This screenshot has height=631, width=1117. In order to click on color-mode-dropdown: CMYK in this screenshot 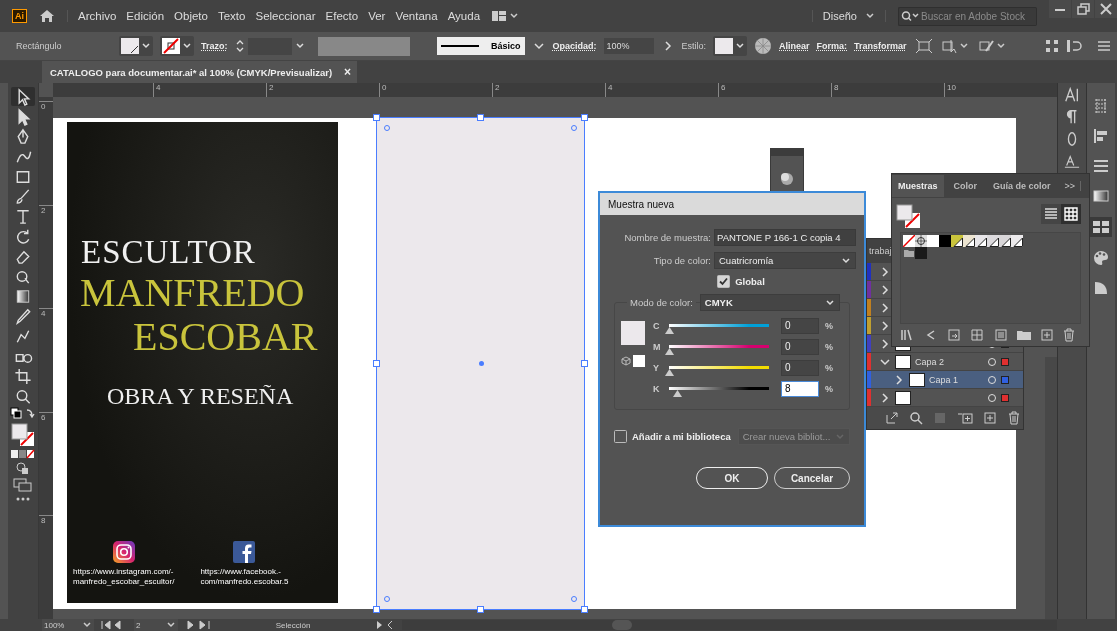, I will do `click(769, 302)`.